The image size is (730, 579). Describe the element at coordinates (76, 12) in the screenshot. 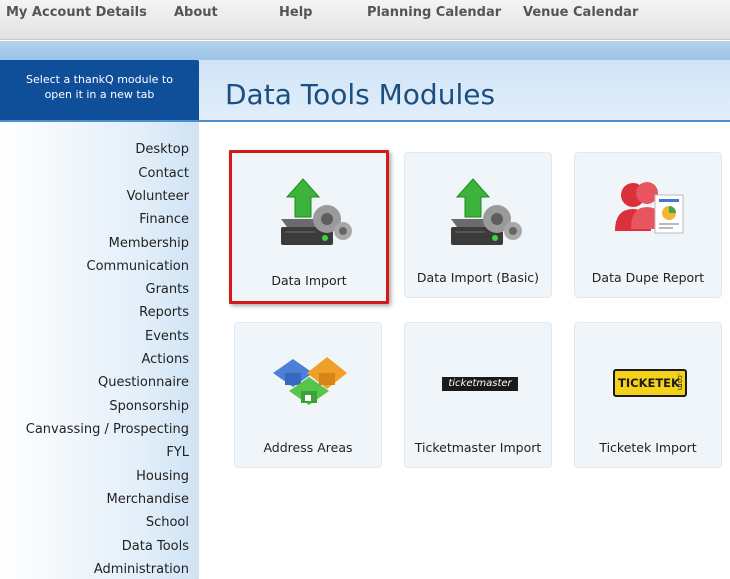

I see `nav-my-account-details: My Account Details` at that location.